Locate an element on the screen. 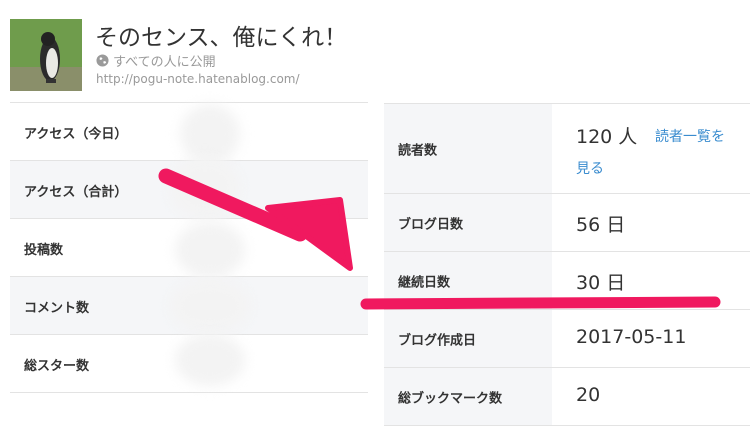 The height and width of the screenshot is (448, 750). stat-row-created: ブログ作成日 2017-05-11 is located at coordinates (567, 339).